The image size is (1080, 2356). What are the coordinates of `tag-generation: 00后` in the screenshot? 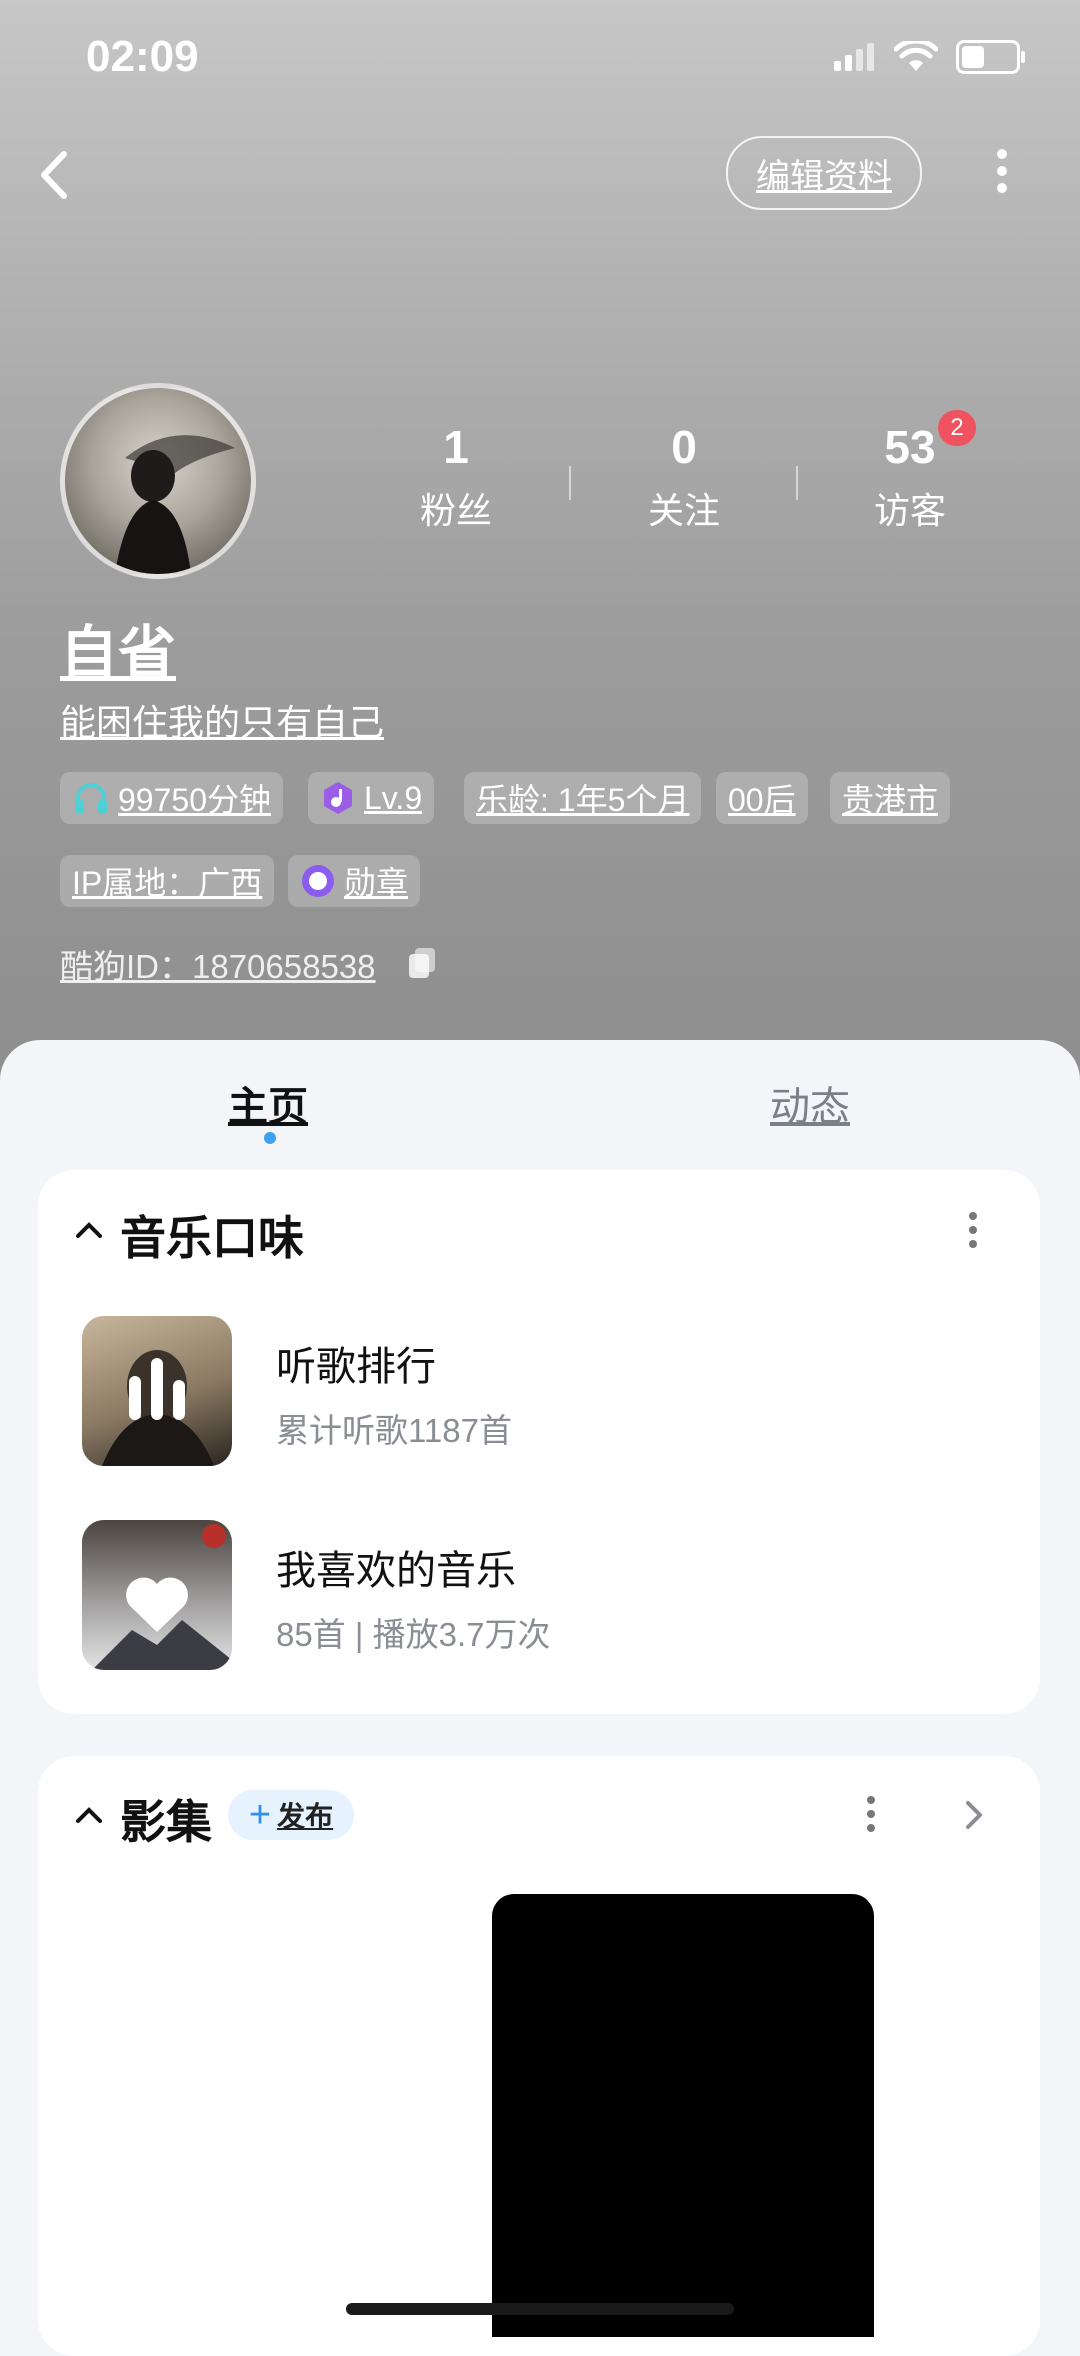 It's located at (762, 798).